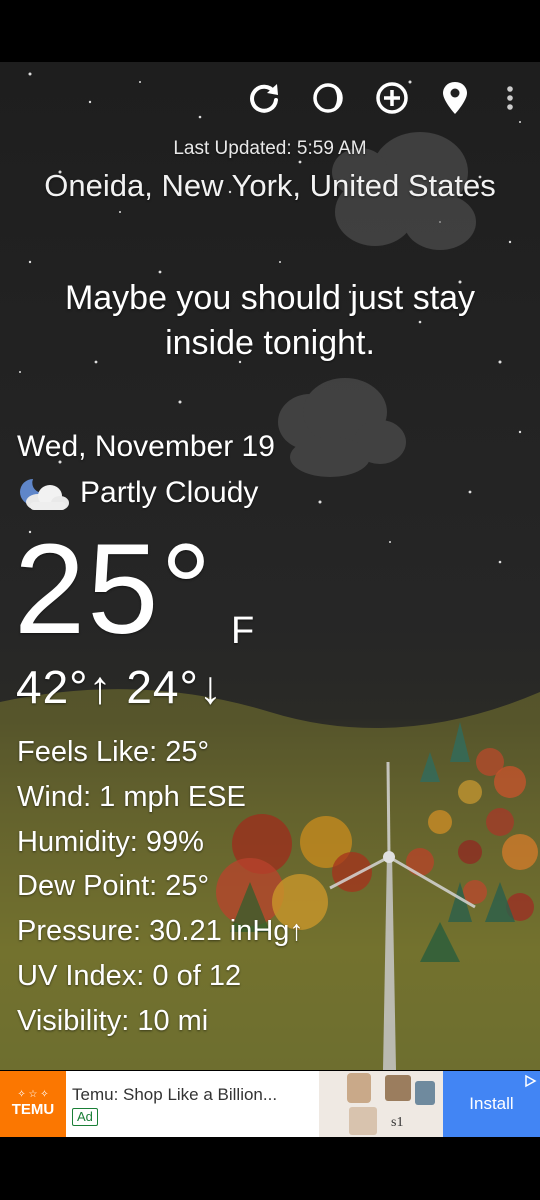 This screenshot has width=540, height=1200. I want to click on ad-brand: TEMU, so click(33, 1109).